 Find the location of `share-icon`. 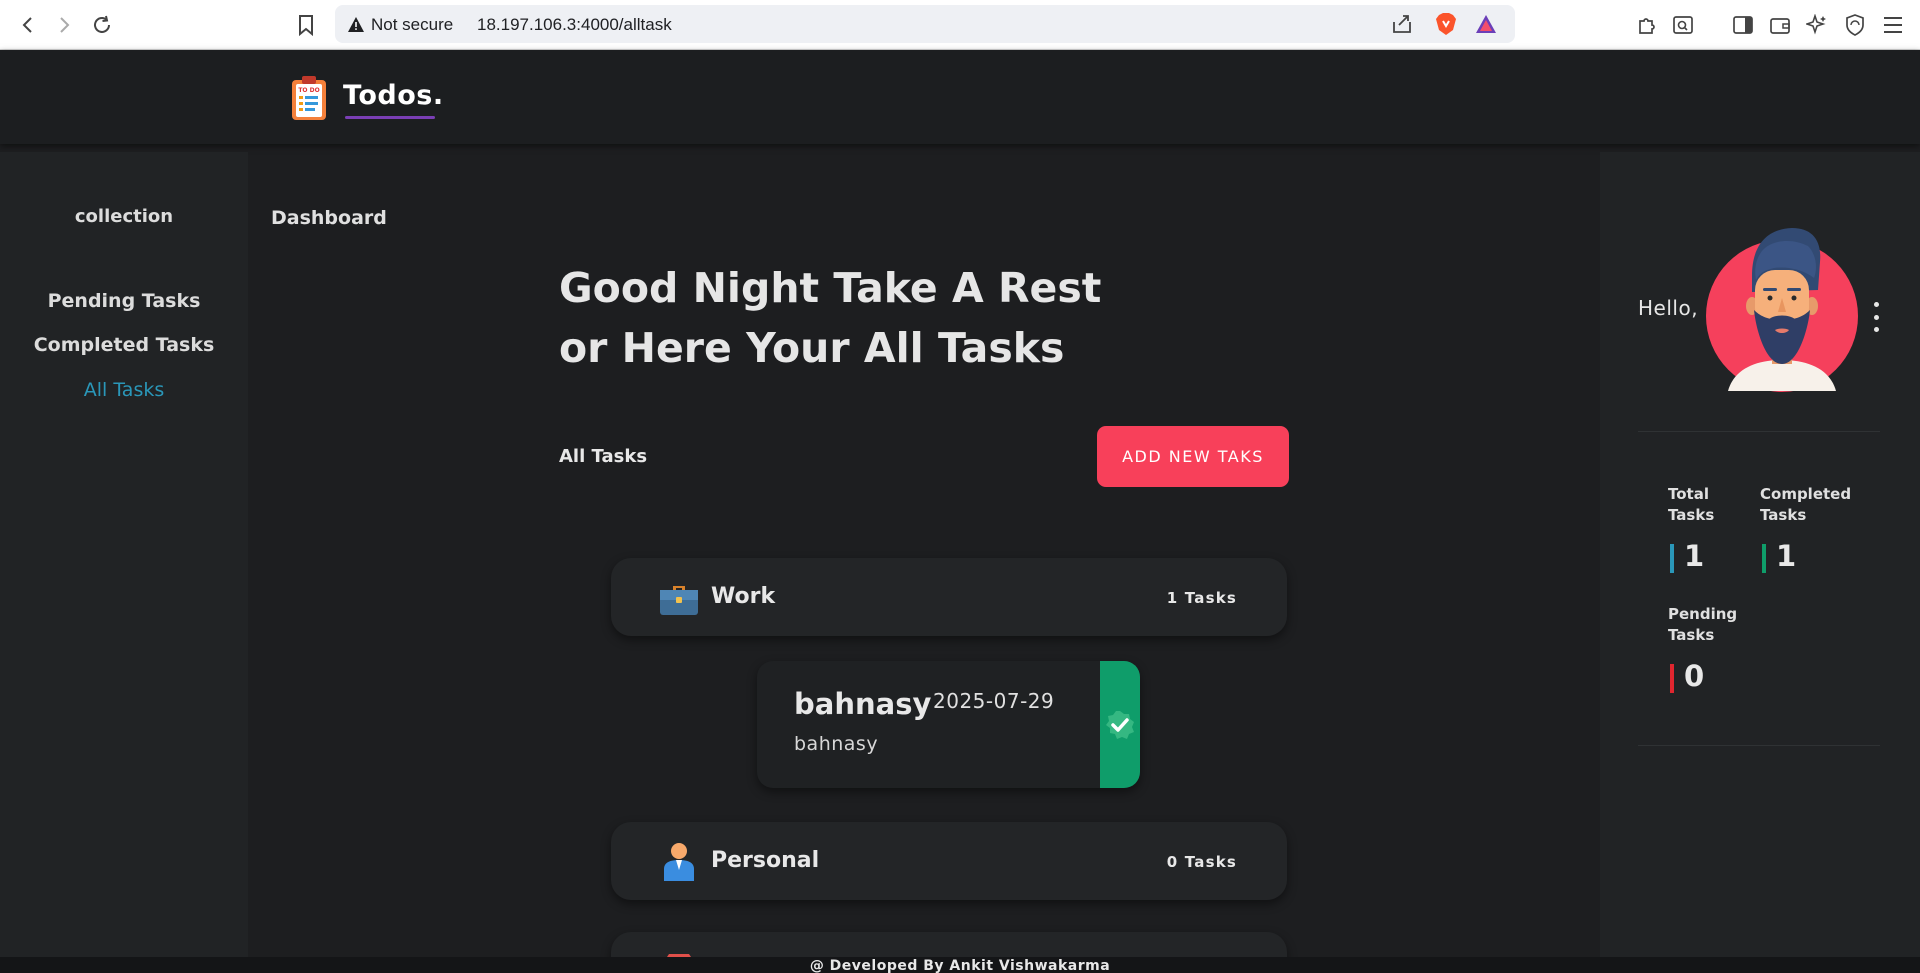

share-icon is located at coordinates (1402, 24).